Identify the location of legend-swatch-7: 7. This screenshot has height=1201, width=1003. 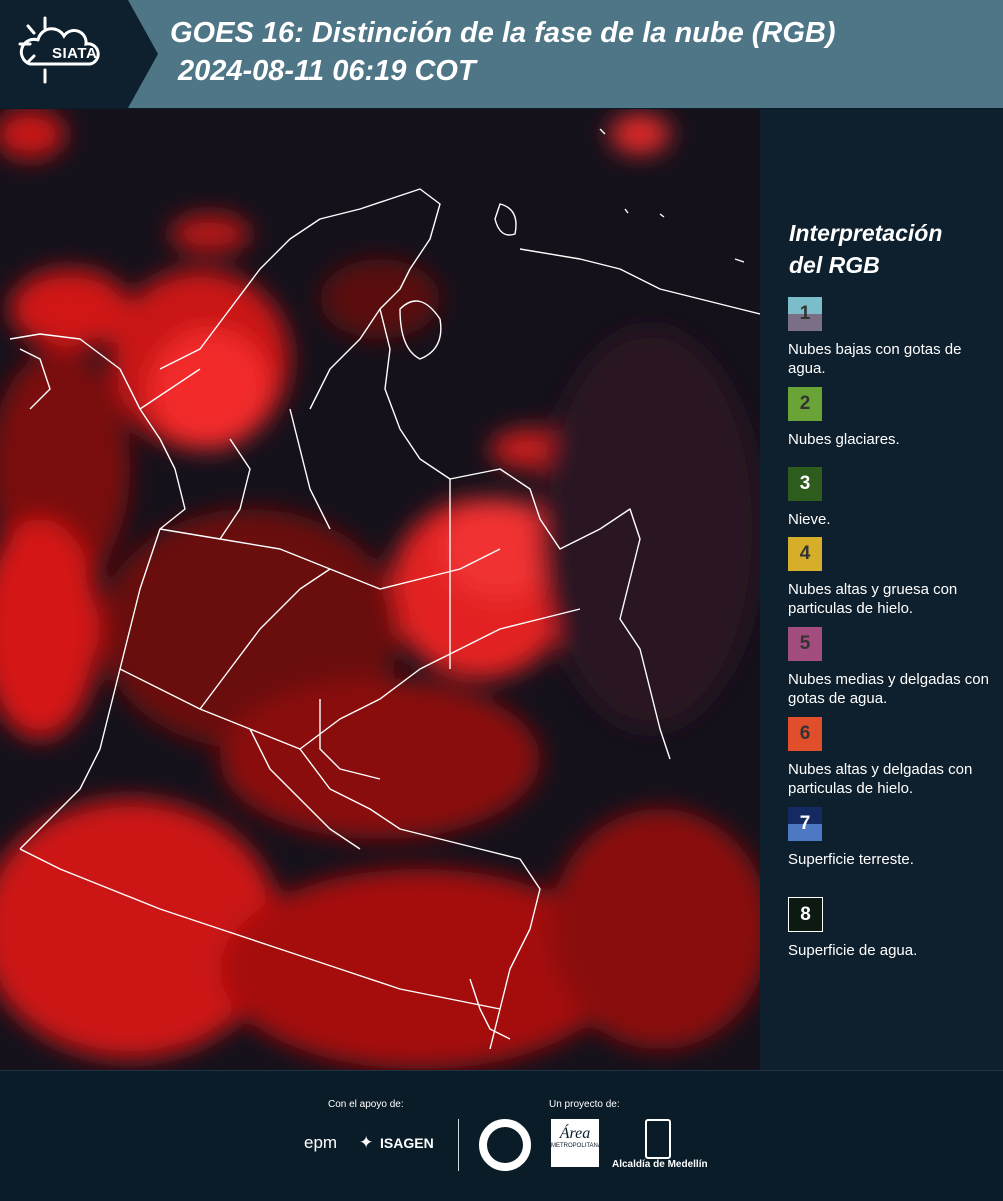
(805, 824).